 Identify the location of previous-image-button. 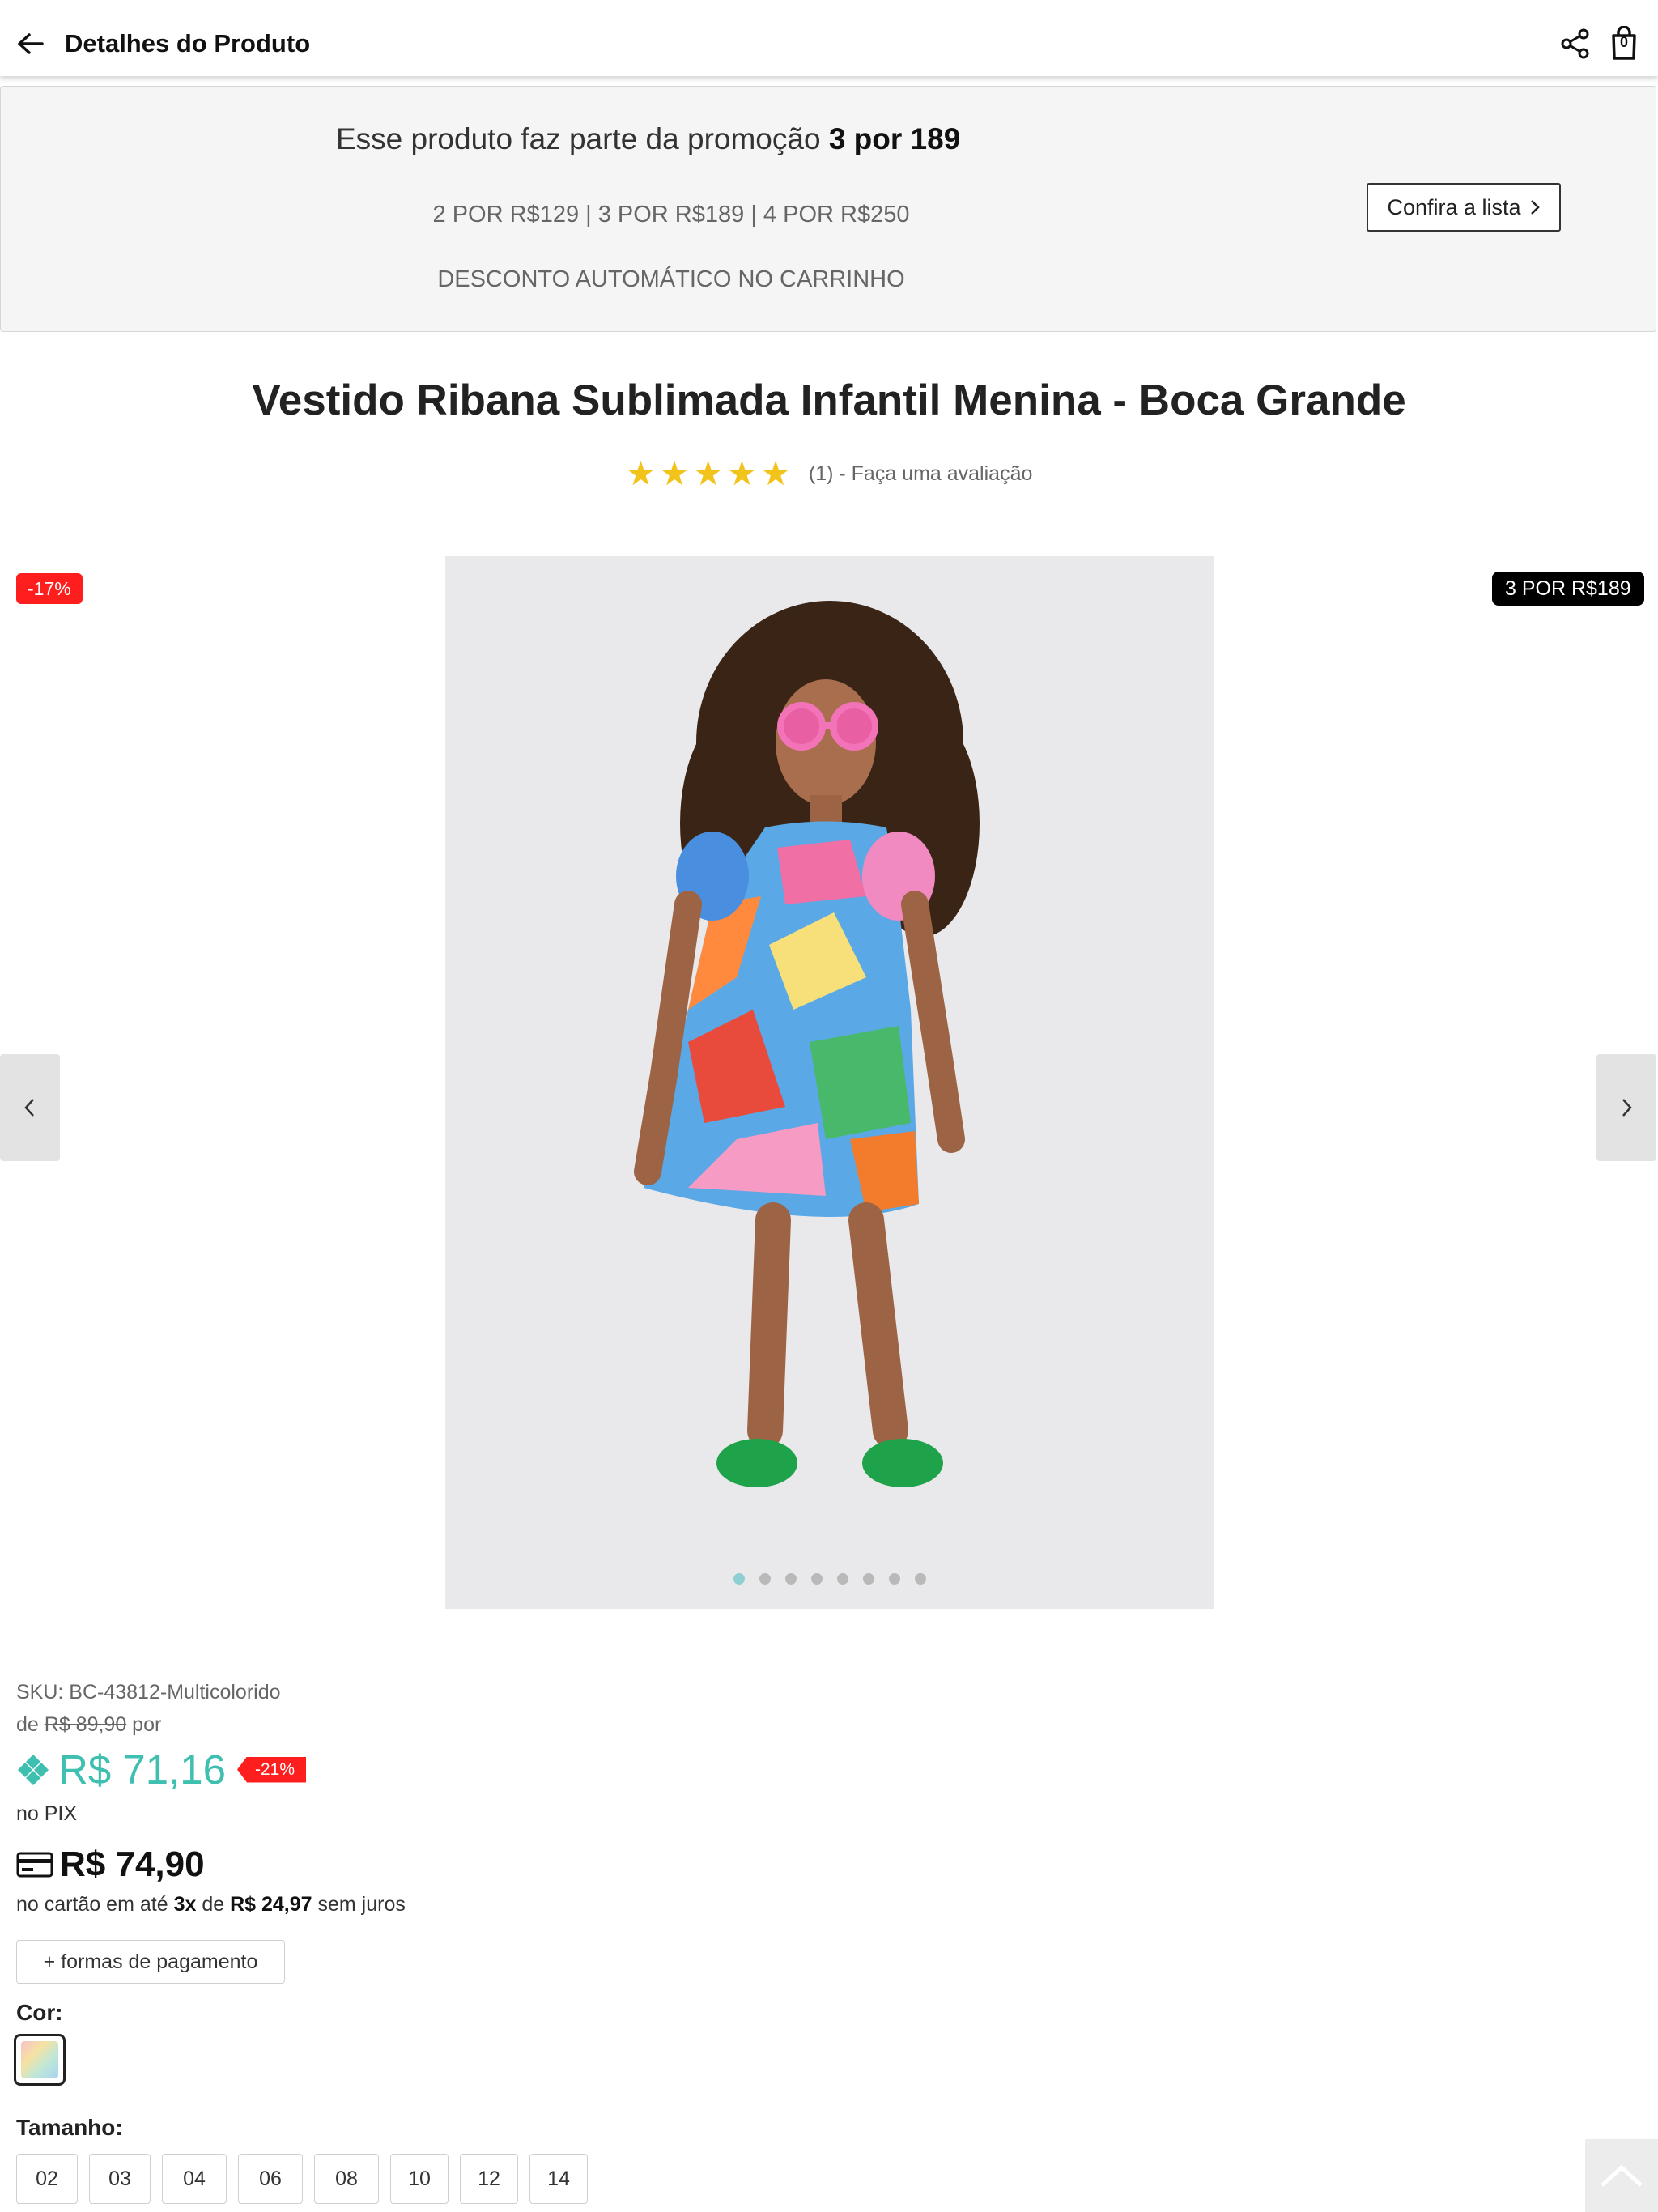
(30, 1107).